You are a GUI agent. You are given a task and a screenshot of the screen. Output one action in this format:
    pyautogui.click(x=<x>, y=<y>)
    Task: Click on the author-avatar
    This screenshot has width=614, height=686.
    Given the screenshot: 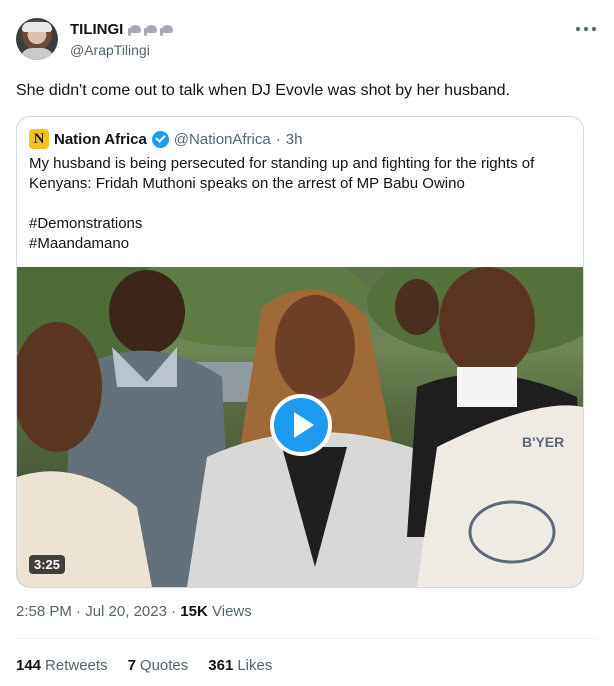 What is the action you would take?
    pyautogui.click(x=37, y=39)
    